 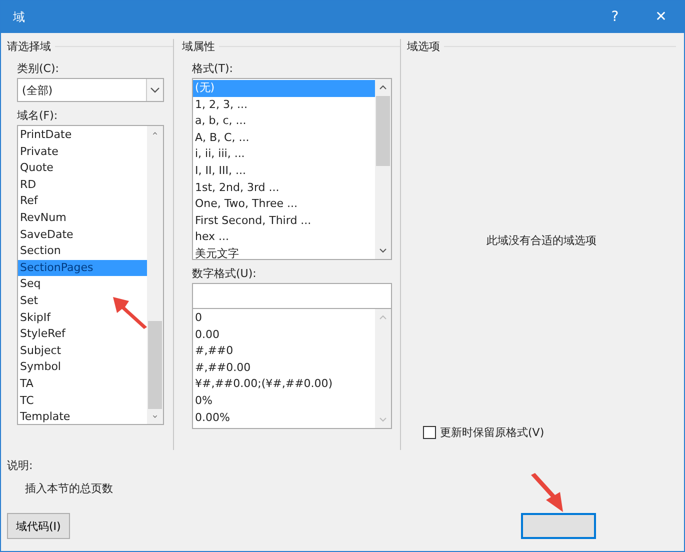 What do you see at coordinates (213, 68) in the screenshot?
I see `format-label: 格式(T):` at bounding box center [213, 68].